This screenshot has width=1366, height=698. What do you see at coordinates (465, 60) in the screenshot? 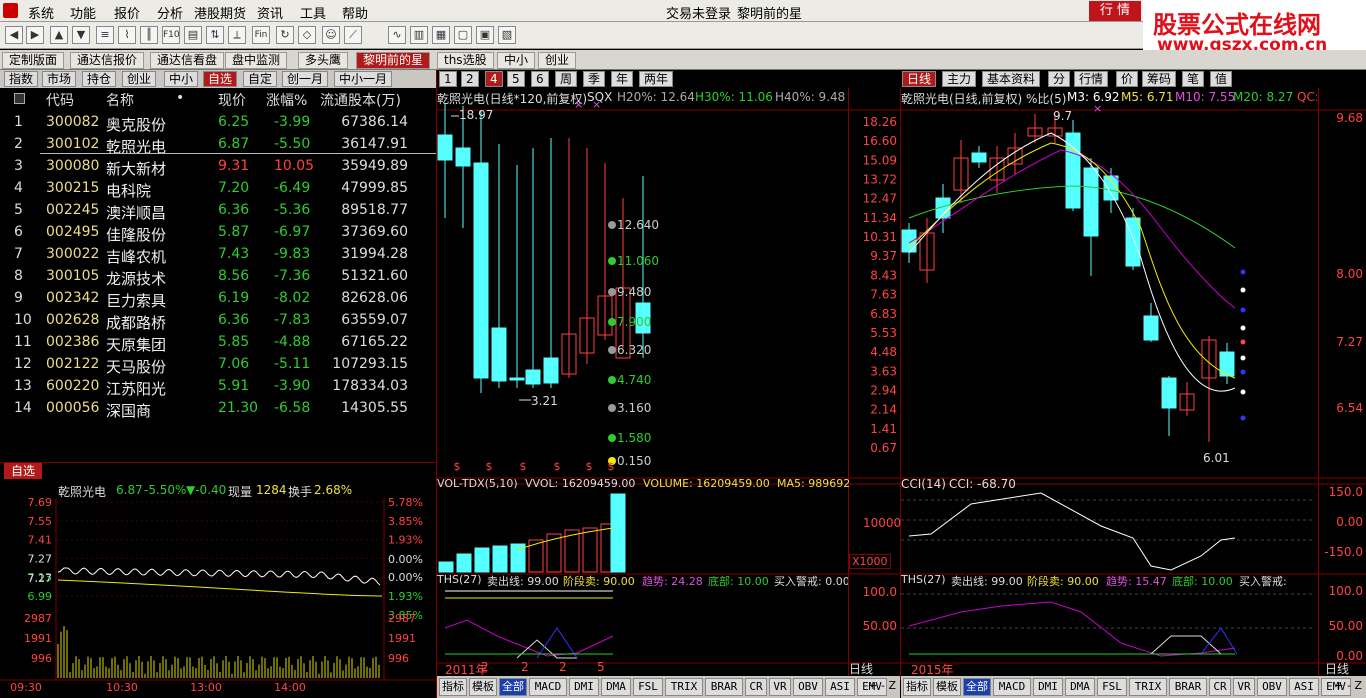
I see `tab-ths-select: ths选股` at bounding box center [465, 60].